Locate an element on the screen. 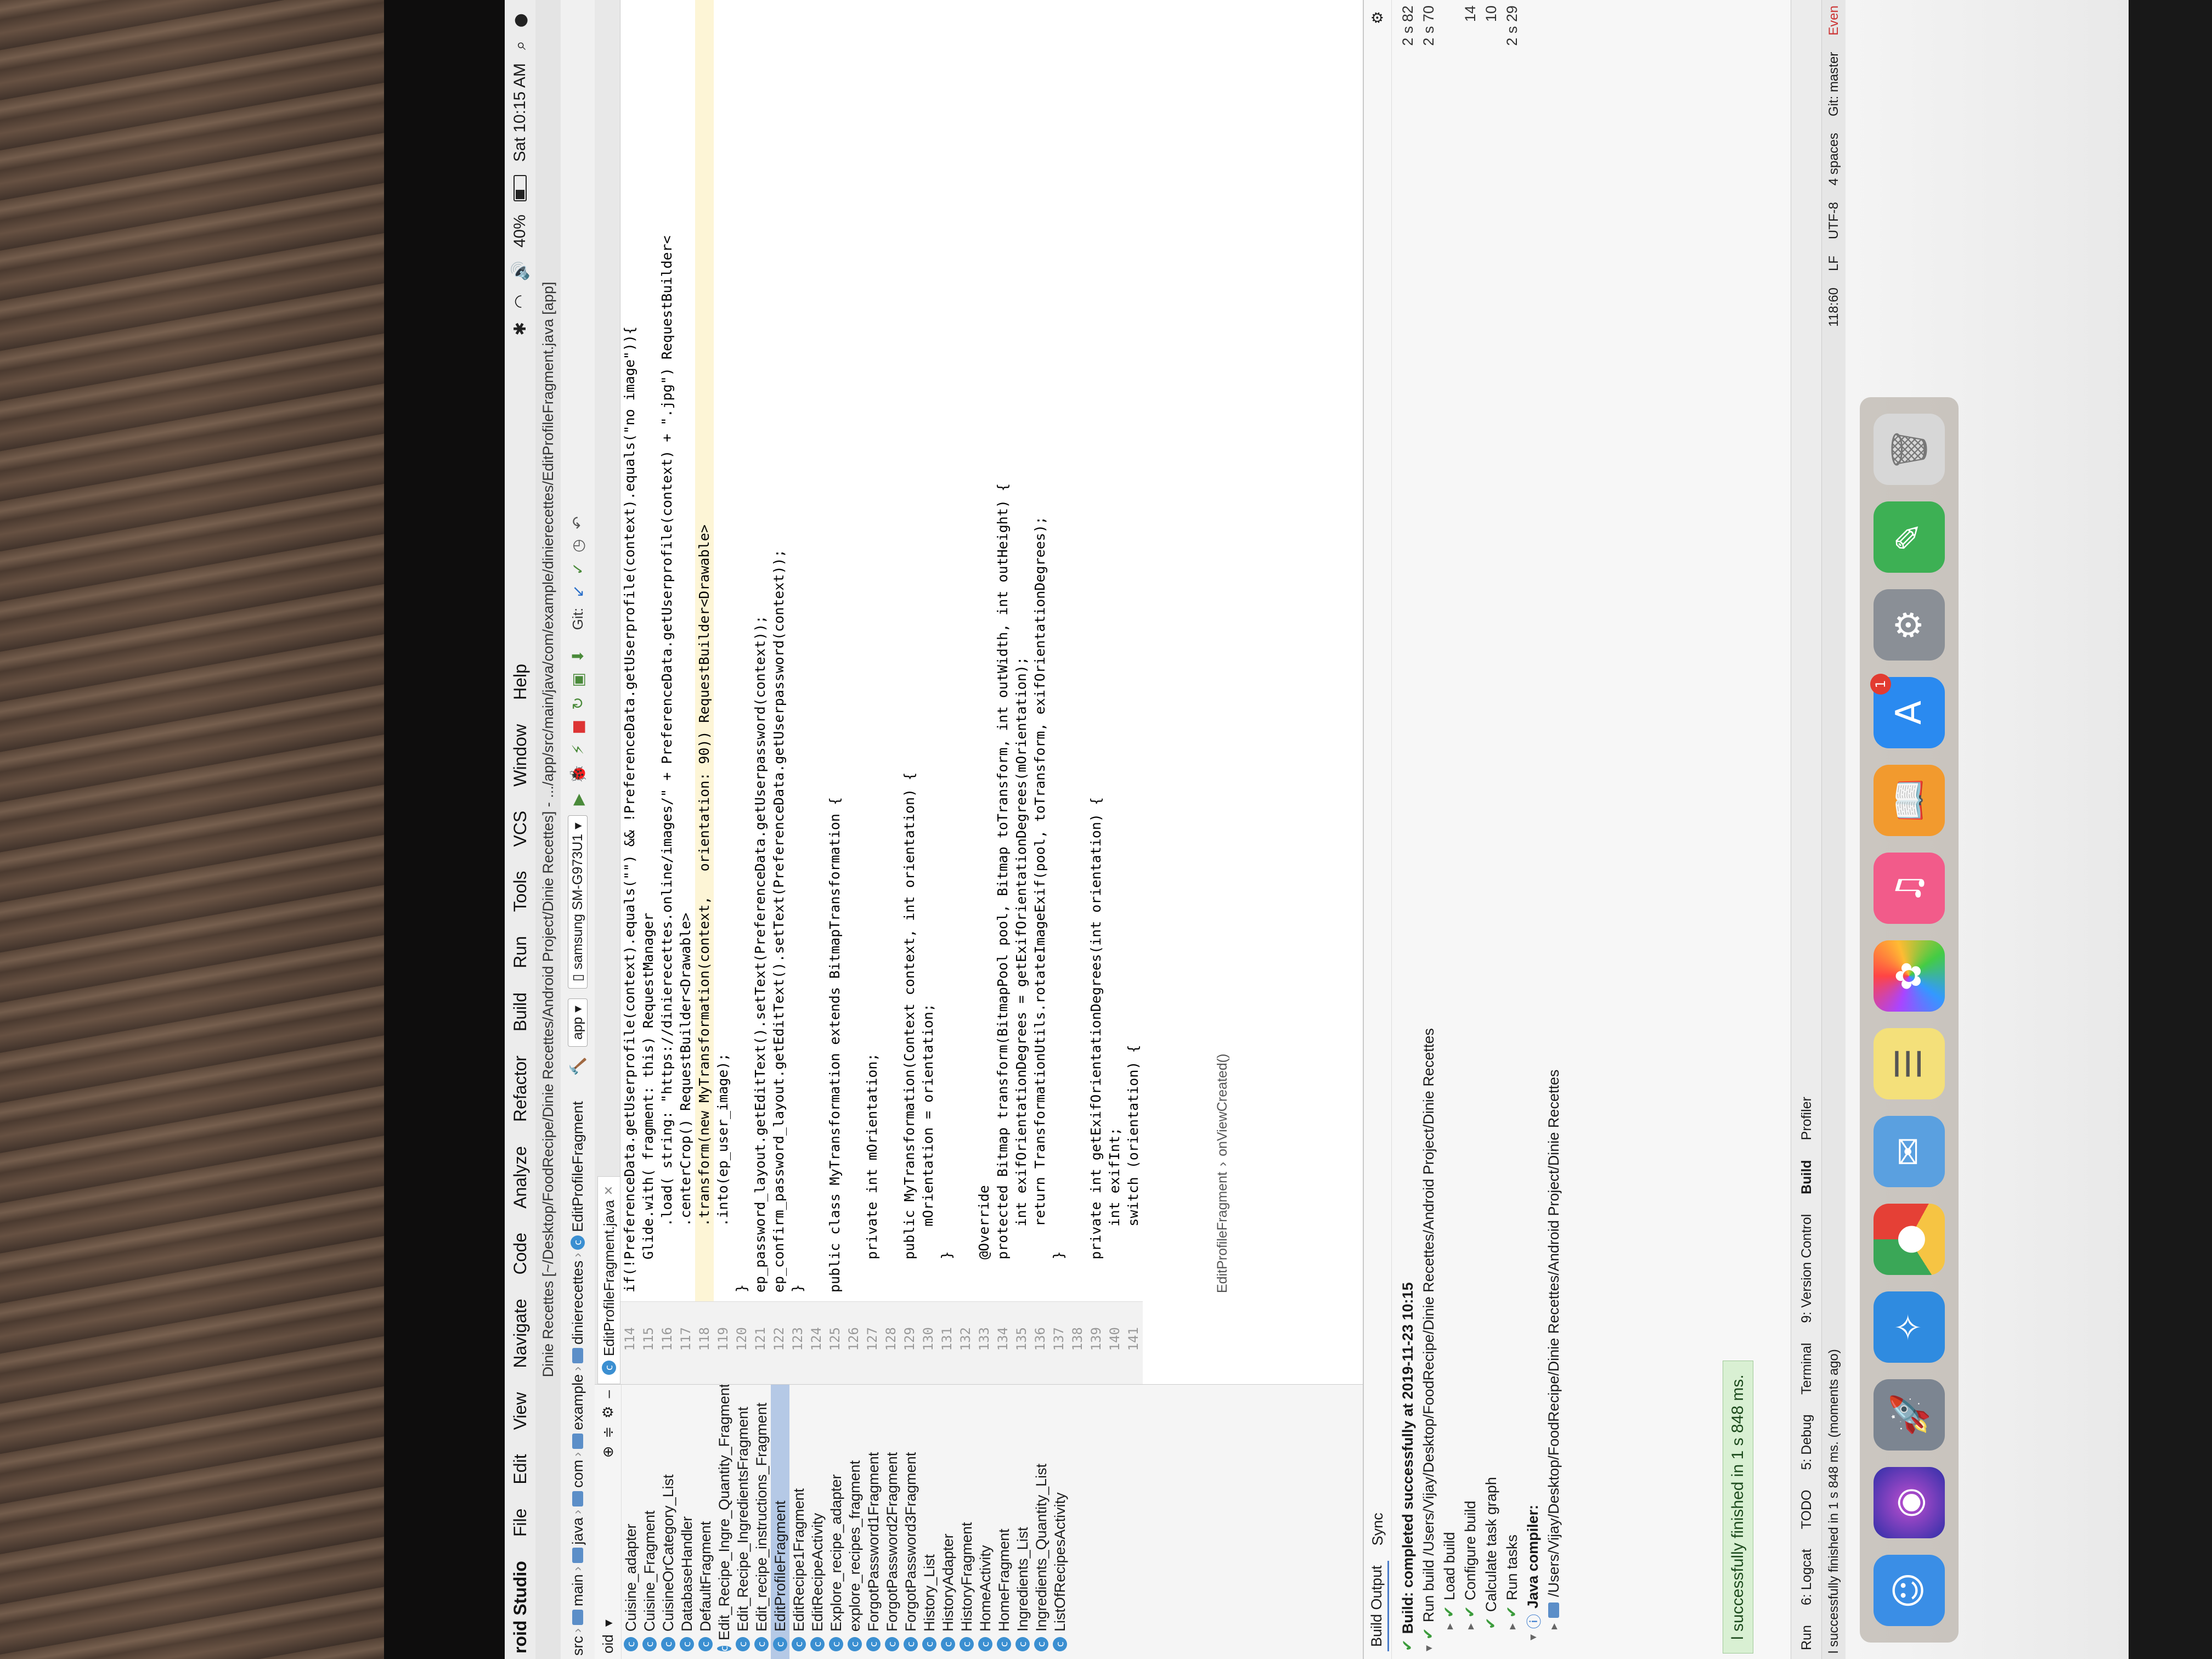 Image resolution: width=2212 pixels, height=1659 pixels. code-line: switch (orientation) { is located at coordinates (1133, 651).